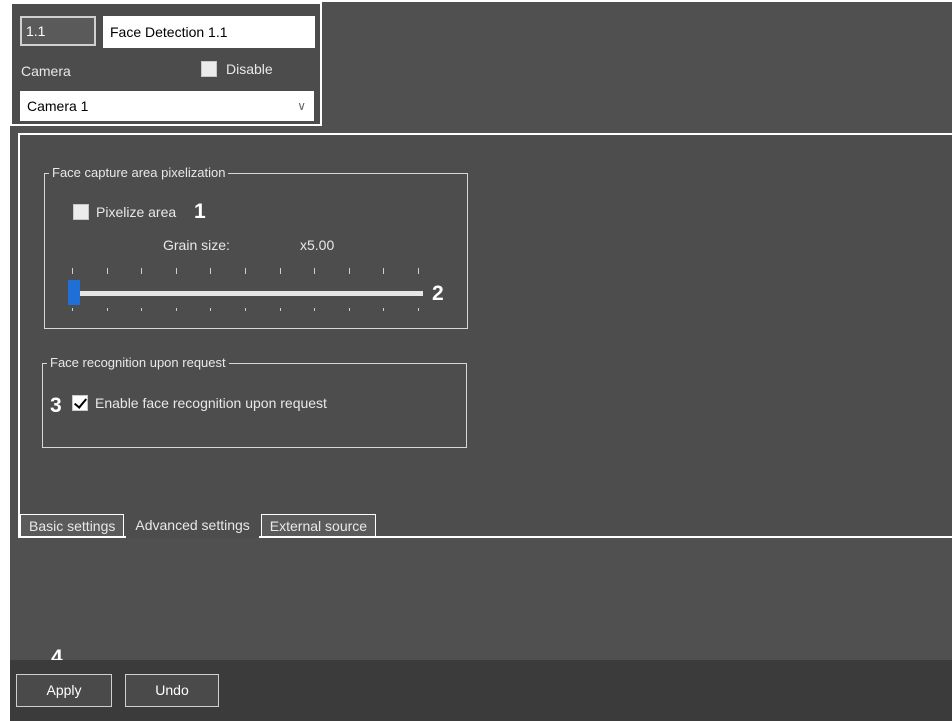  What do you see at coordinates (249, 69) in the screenshot?
I see `disable-label: Disable` at bounding box center [249, 69].